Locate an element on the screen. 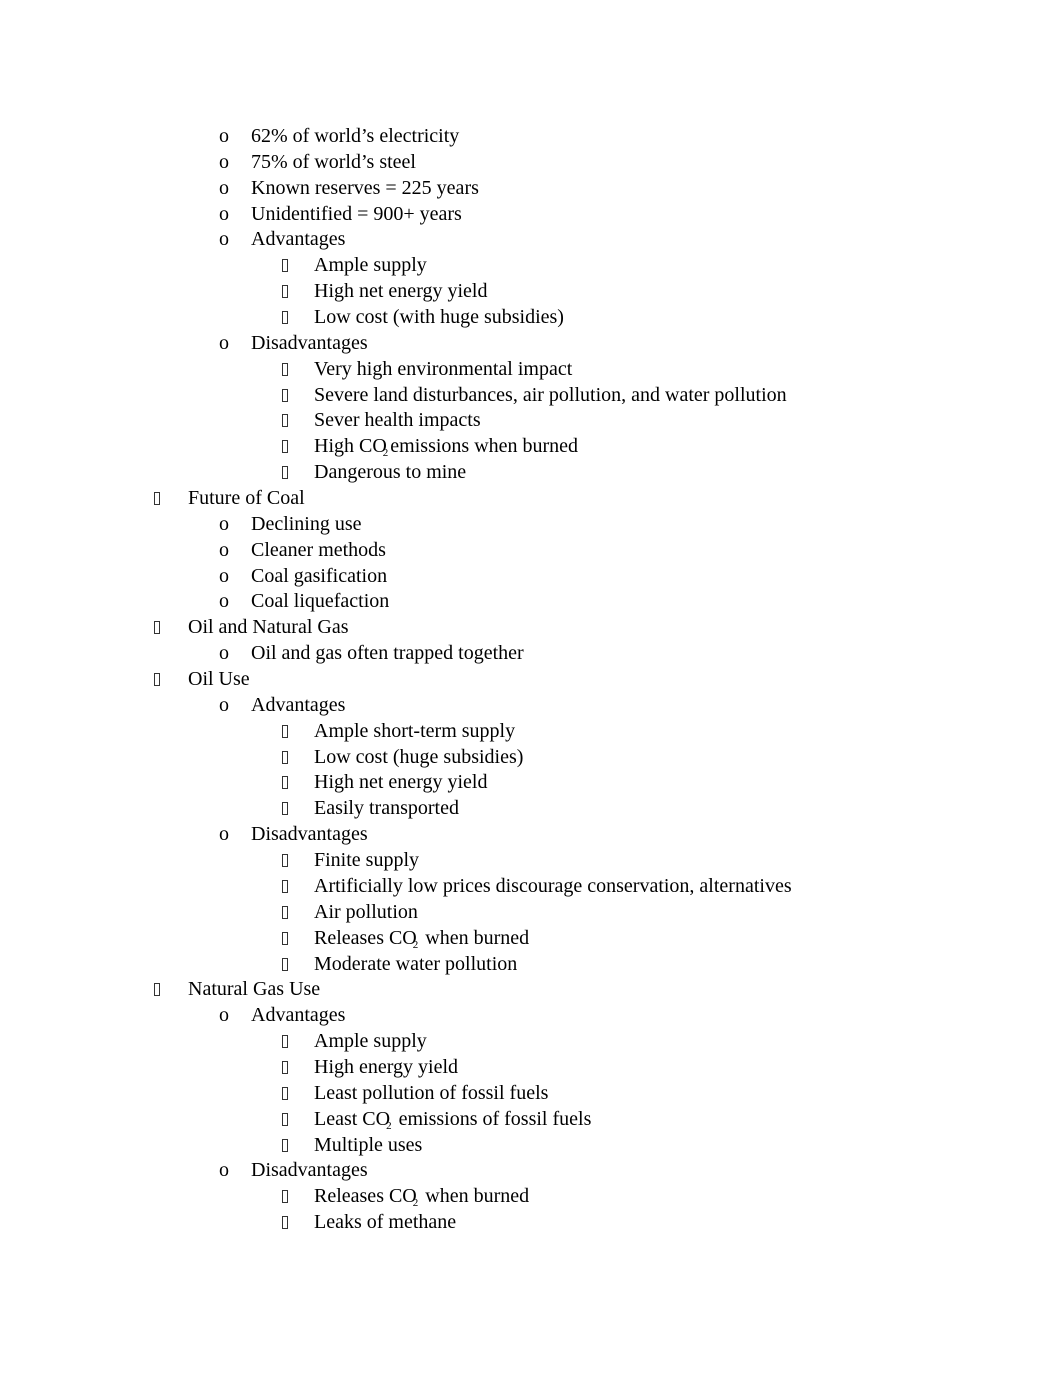 This screenshot has width=1062, height=1376. outline-item-text: Moderate water pollution is located at coordinates (416, 963).